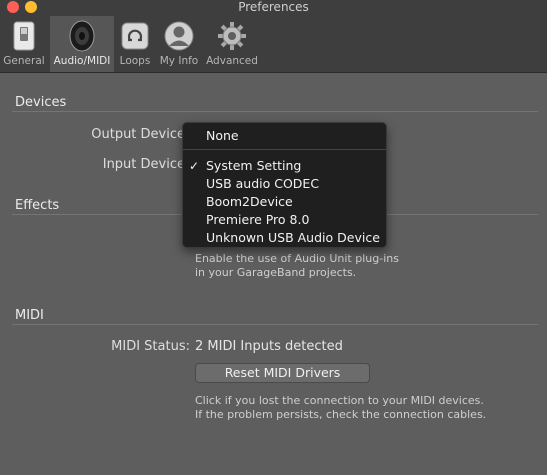 This screenshot has height=475, width=547. I want to click on tab-general: General, so click(24, 44).